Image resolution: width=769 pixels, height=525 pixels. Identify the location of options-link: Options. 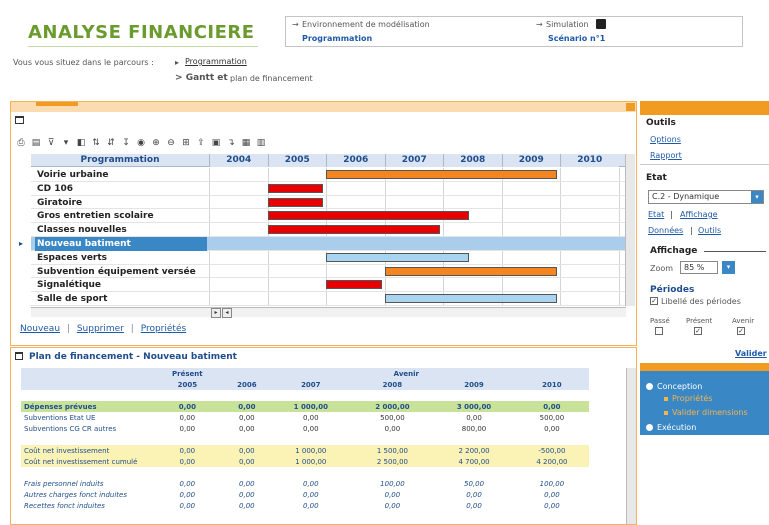
(665, 139).